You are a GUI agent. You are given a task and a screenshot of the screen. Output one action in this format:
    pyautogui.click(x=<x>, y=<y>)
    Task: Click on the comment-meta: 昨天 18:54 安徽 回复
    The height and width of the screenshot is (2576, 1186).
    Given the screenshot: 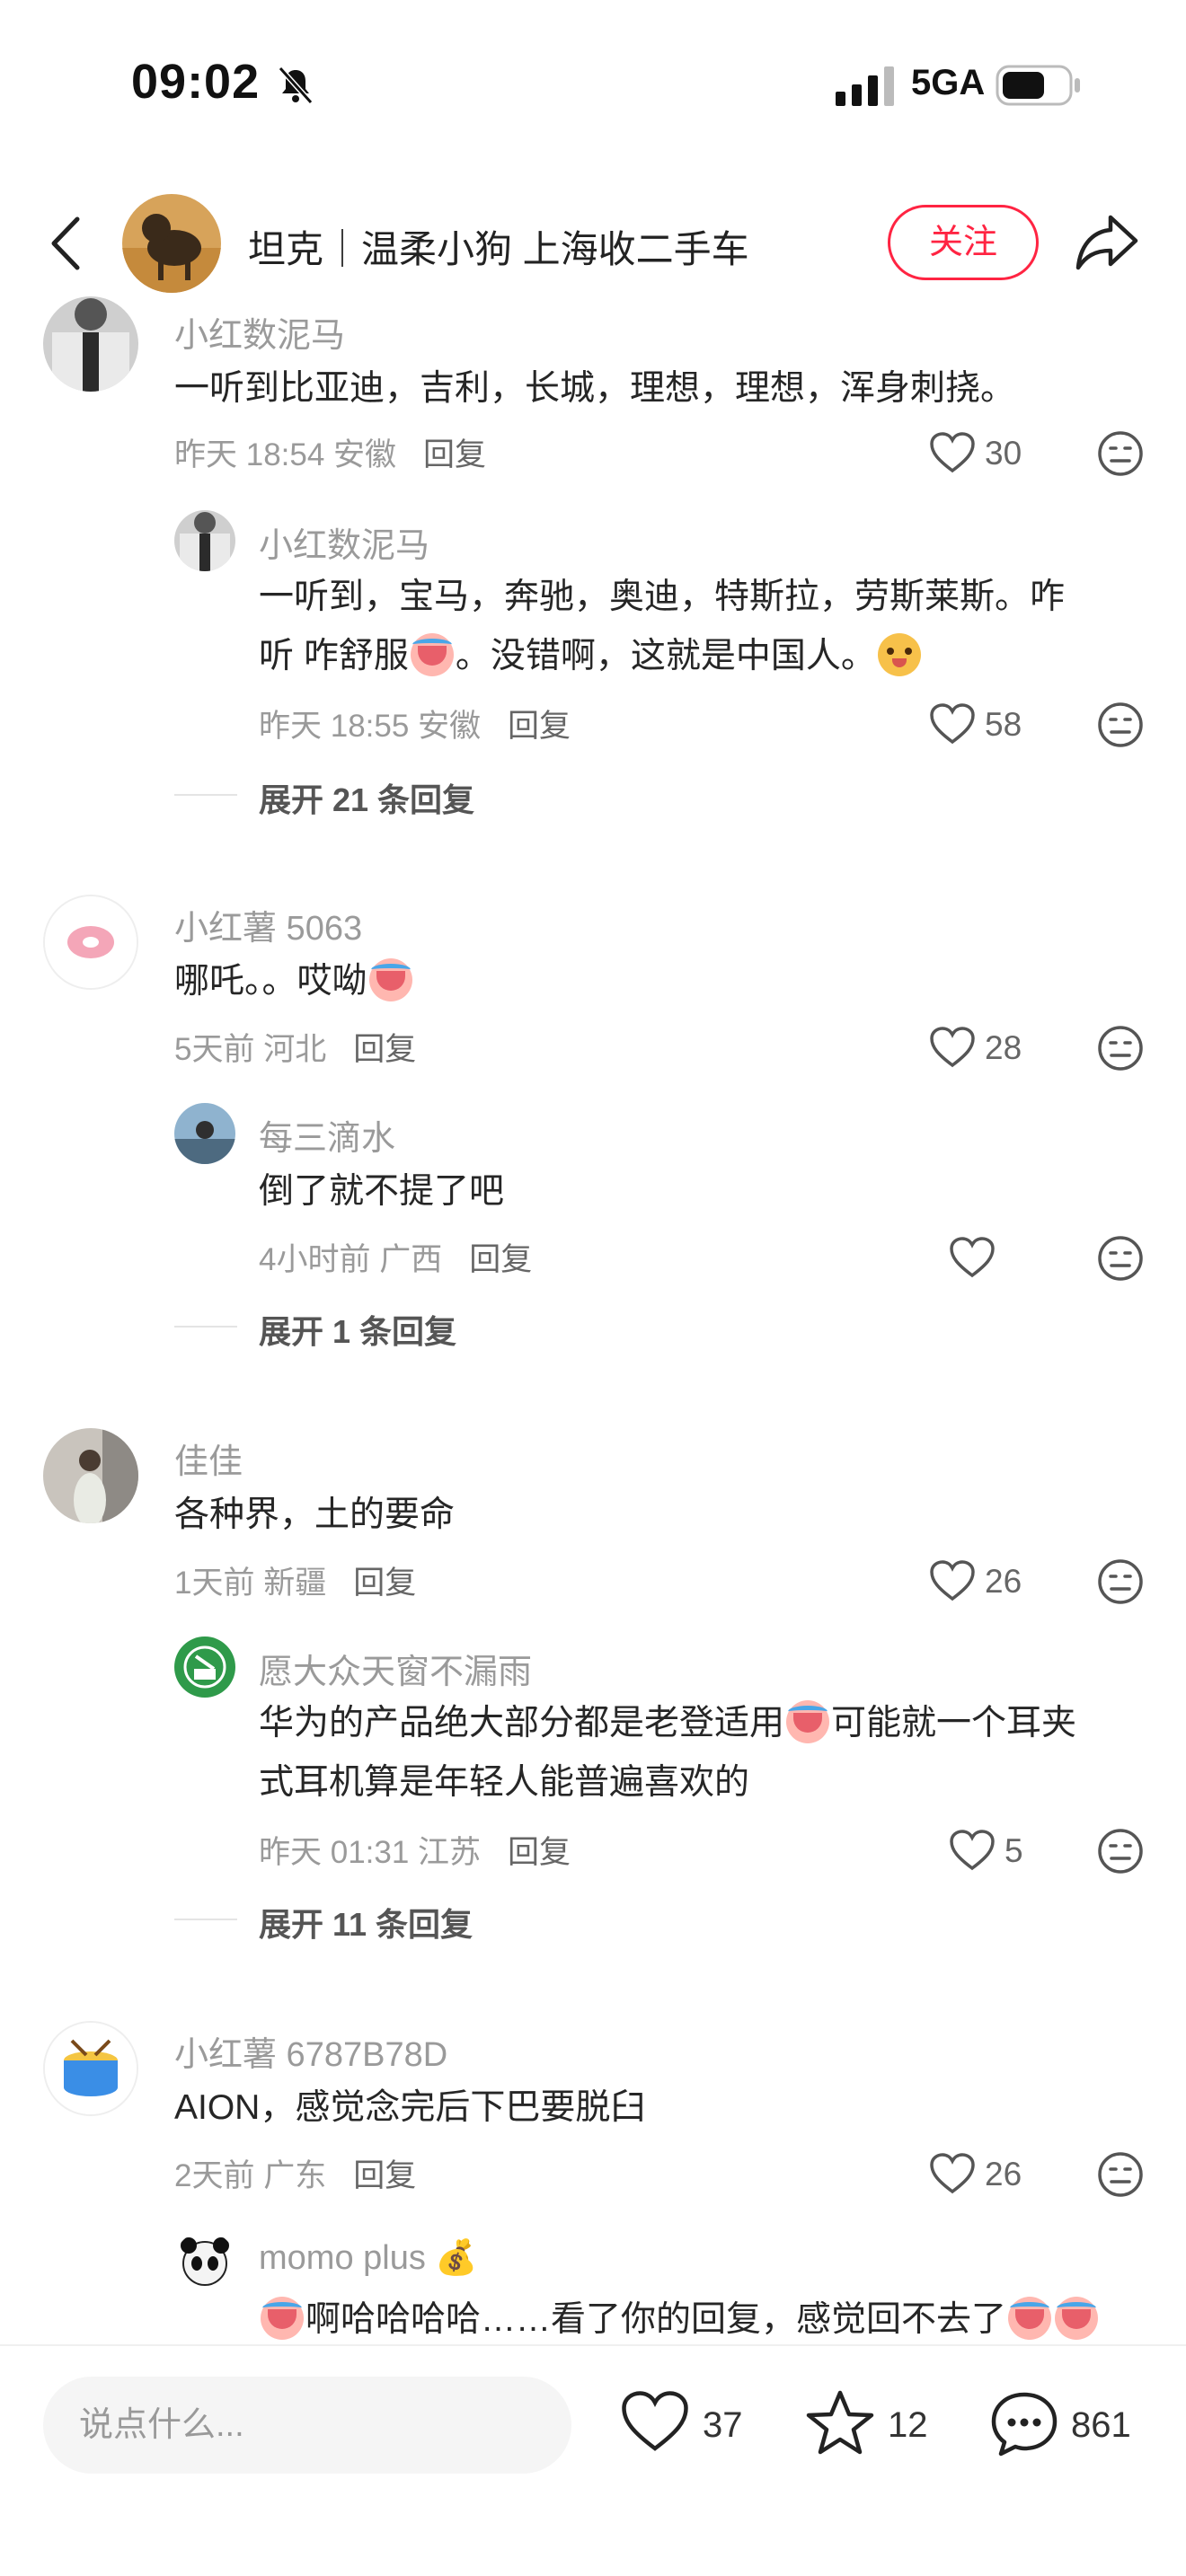 What is the action you would take?
    pyautogui.click(x=330, y=452)
    